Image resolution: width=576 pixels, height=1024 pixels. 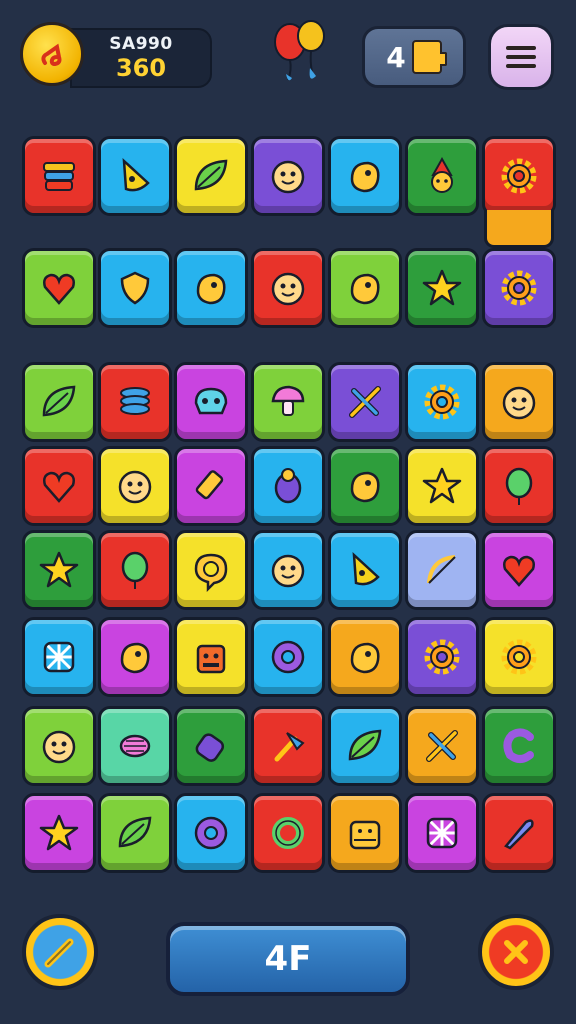 I want to click on shield-icon, so click(x=135, y=288).